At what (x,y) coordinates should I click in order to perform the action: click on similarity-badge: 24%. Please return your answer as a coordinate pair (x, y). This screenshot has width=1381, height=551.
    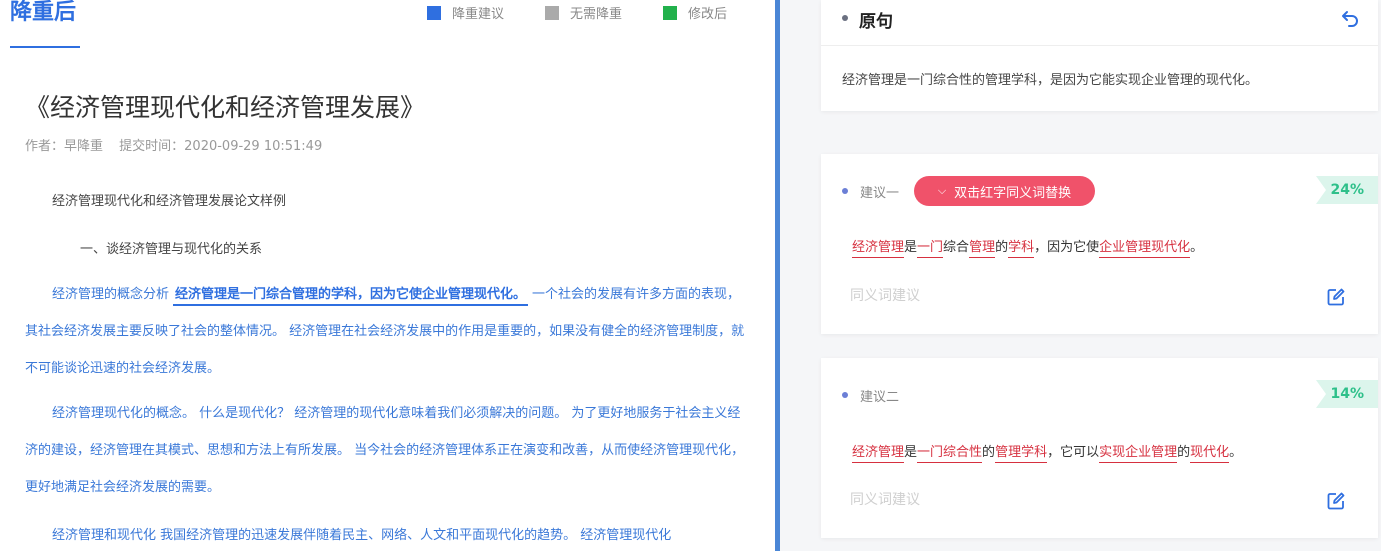
    Looking at the image, I should click on (1347, 190).